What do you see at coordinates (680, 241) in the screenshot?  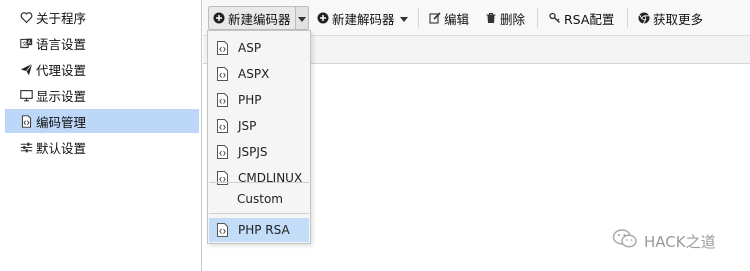 I see `watermark-text: HACK之道` at bounding box center [680, 241].